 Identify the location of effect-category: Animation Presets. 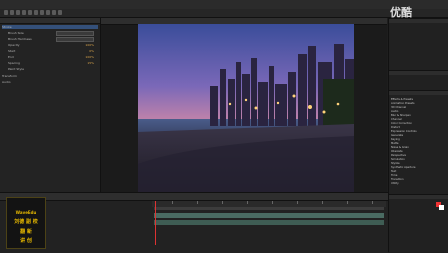
(403, 103).